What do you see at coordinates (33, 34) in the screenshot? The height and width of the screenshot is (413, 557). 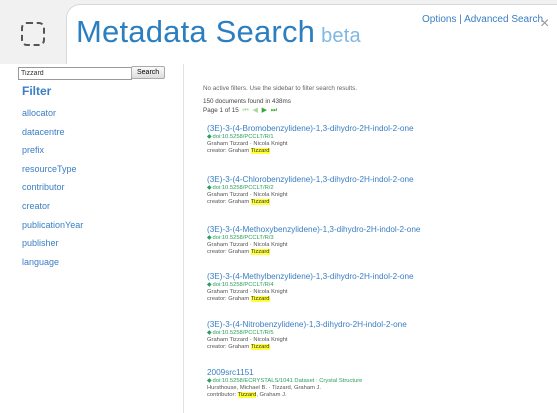 I see `logo-icon` at bounding box center [33, 34].